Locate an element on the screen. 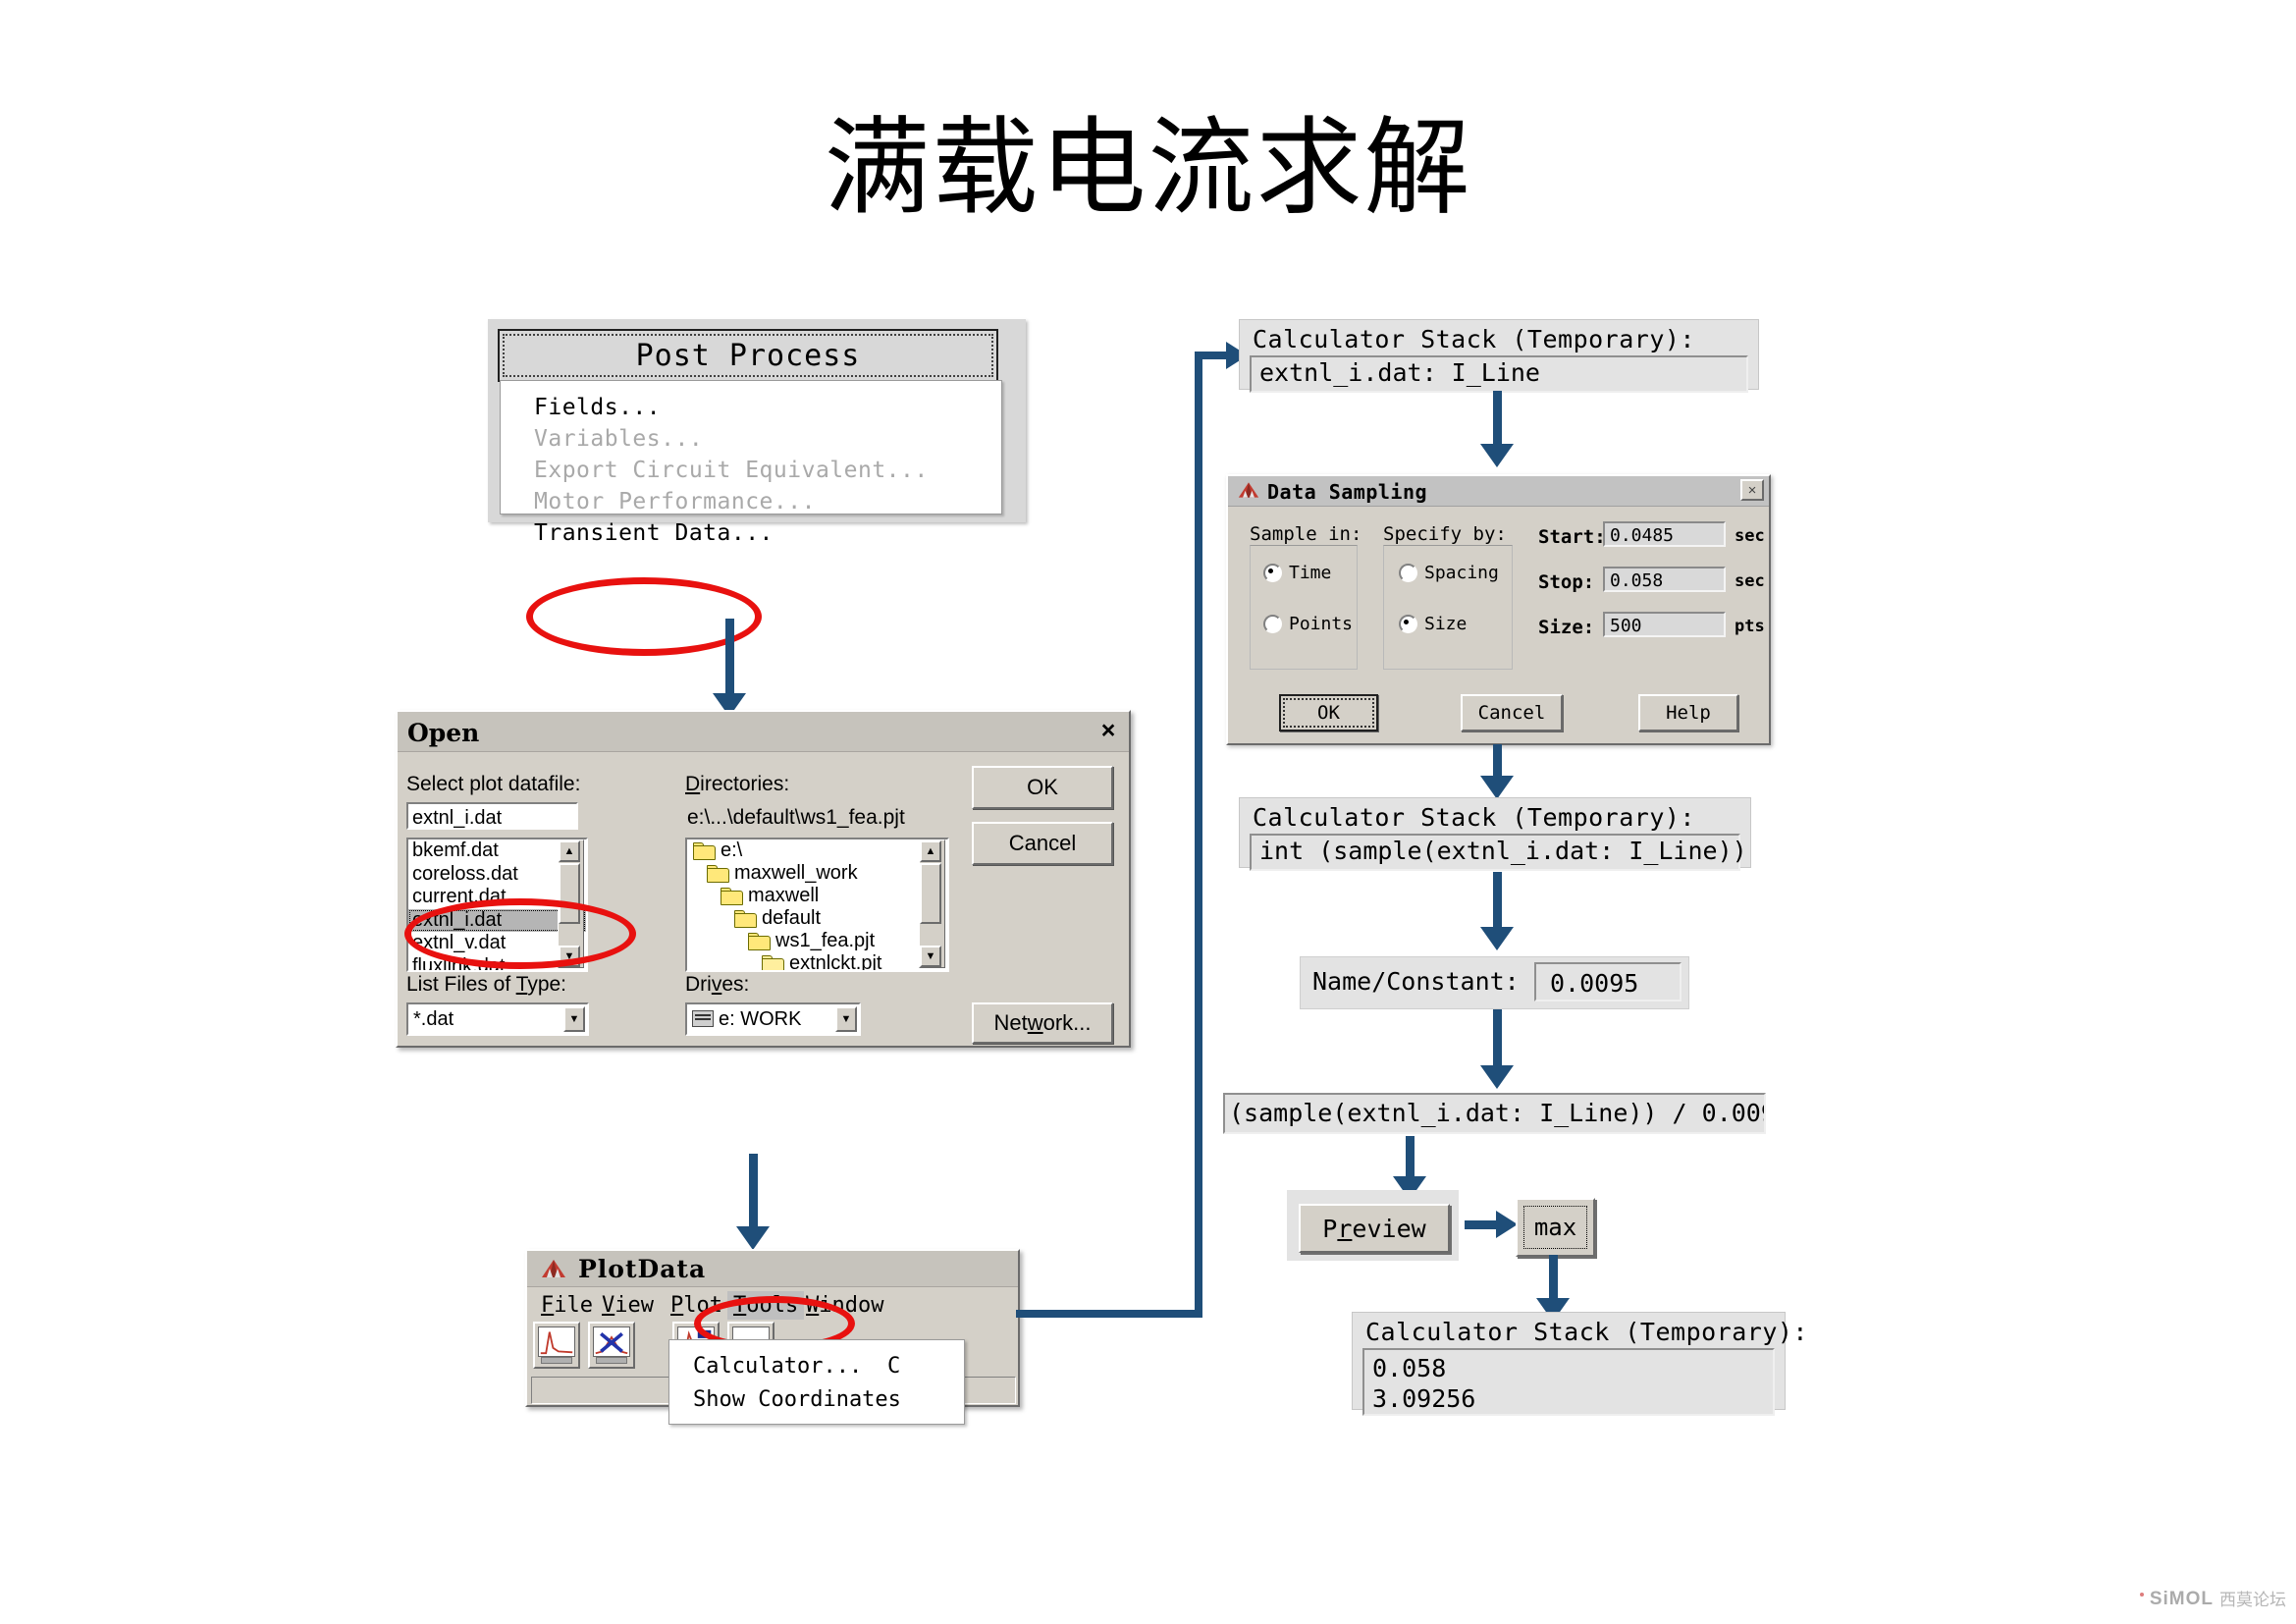  toolbar-button-plot is located at coordinates (556, 1345).